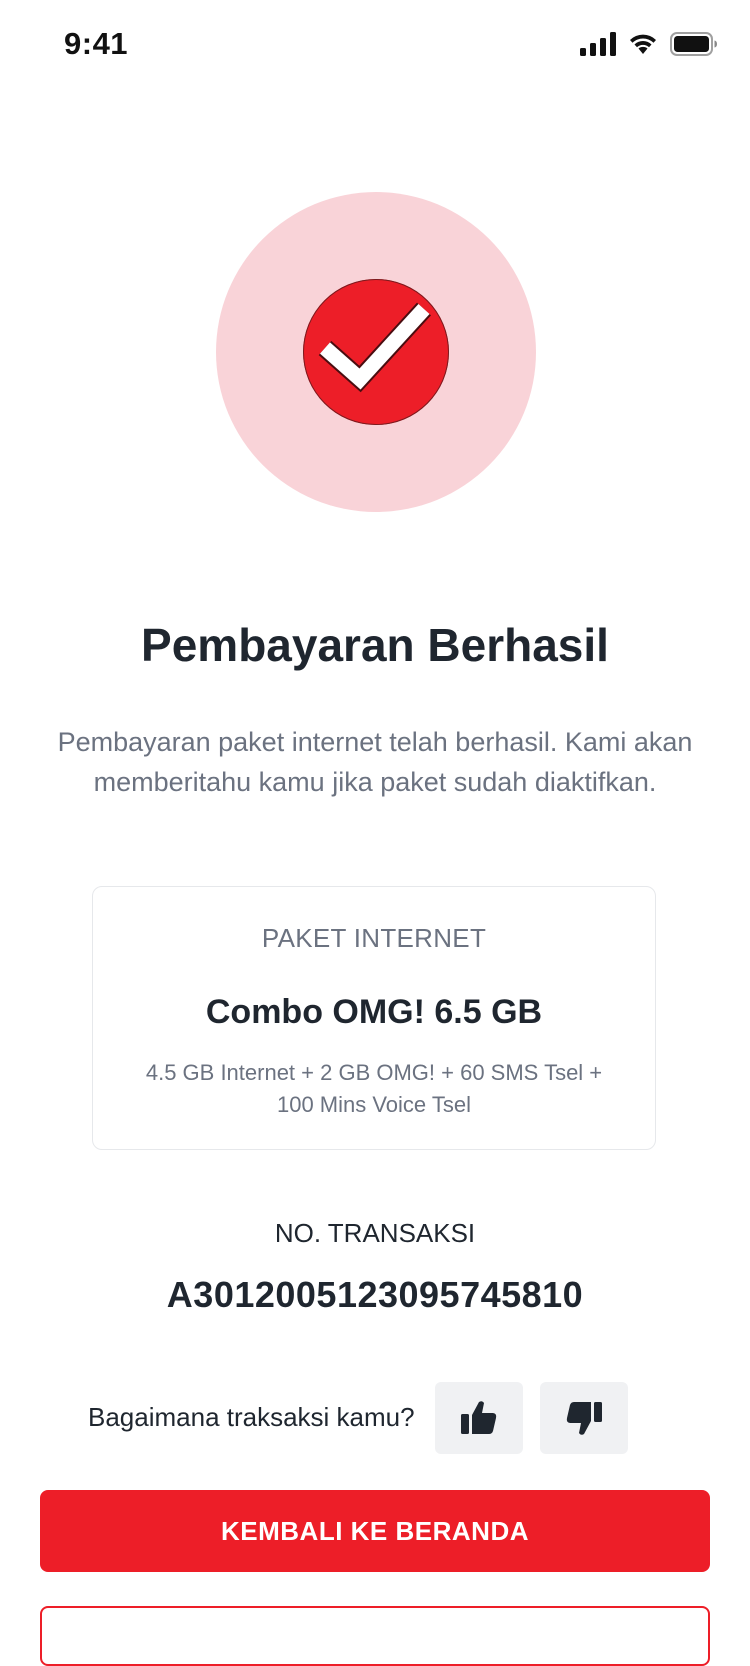 This screenshot has width=750, height=1666. What do you see at coordinates (374, 938) in the screenshot?
I see `package-label: PAKET INTERNET` at bounding box center [374, 938].